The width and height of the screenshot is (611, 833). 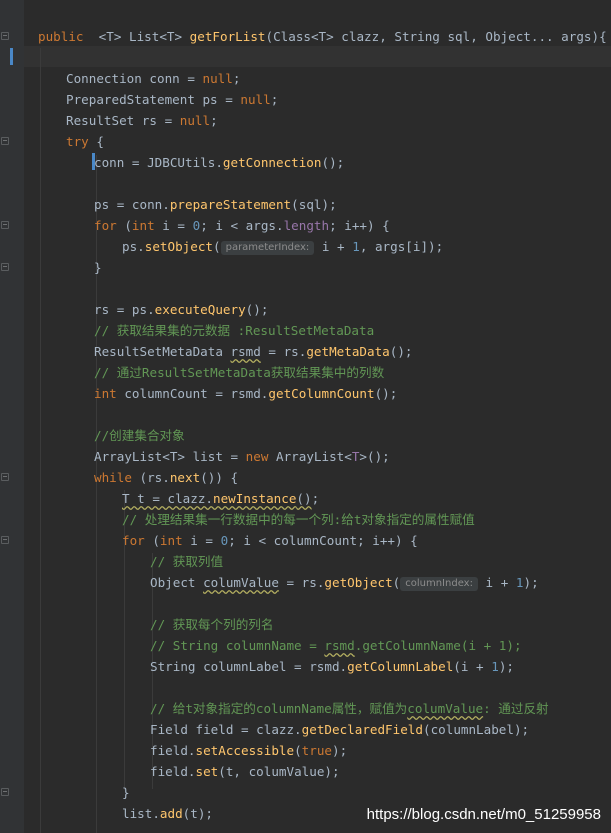 What do you see at coordinates (339, 645) in the screenshot?
I see `code-comment: rsmd` at bounding box center [339, 645].